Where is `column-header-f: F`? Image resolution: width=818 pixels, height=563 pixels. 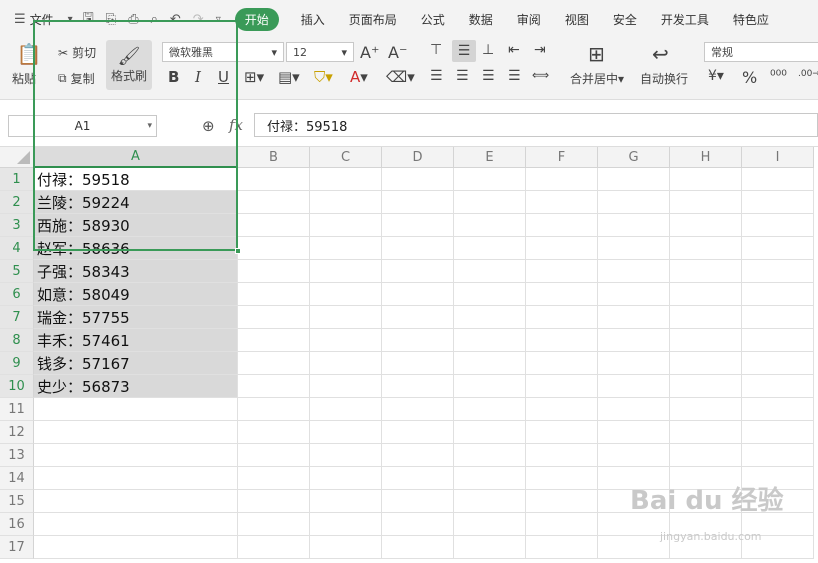 column-header-f: F is located at coordinates (562, 157).